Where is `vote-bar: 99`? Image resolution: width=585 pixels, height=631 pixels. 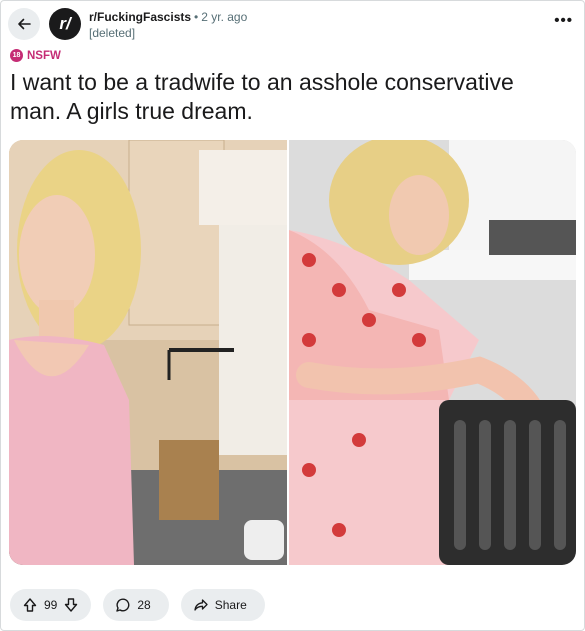
vote-bar: 99 is located at coordinates (51, 605).